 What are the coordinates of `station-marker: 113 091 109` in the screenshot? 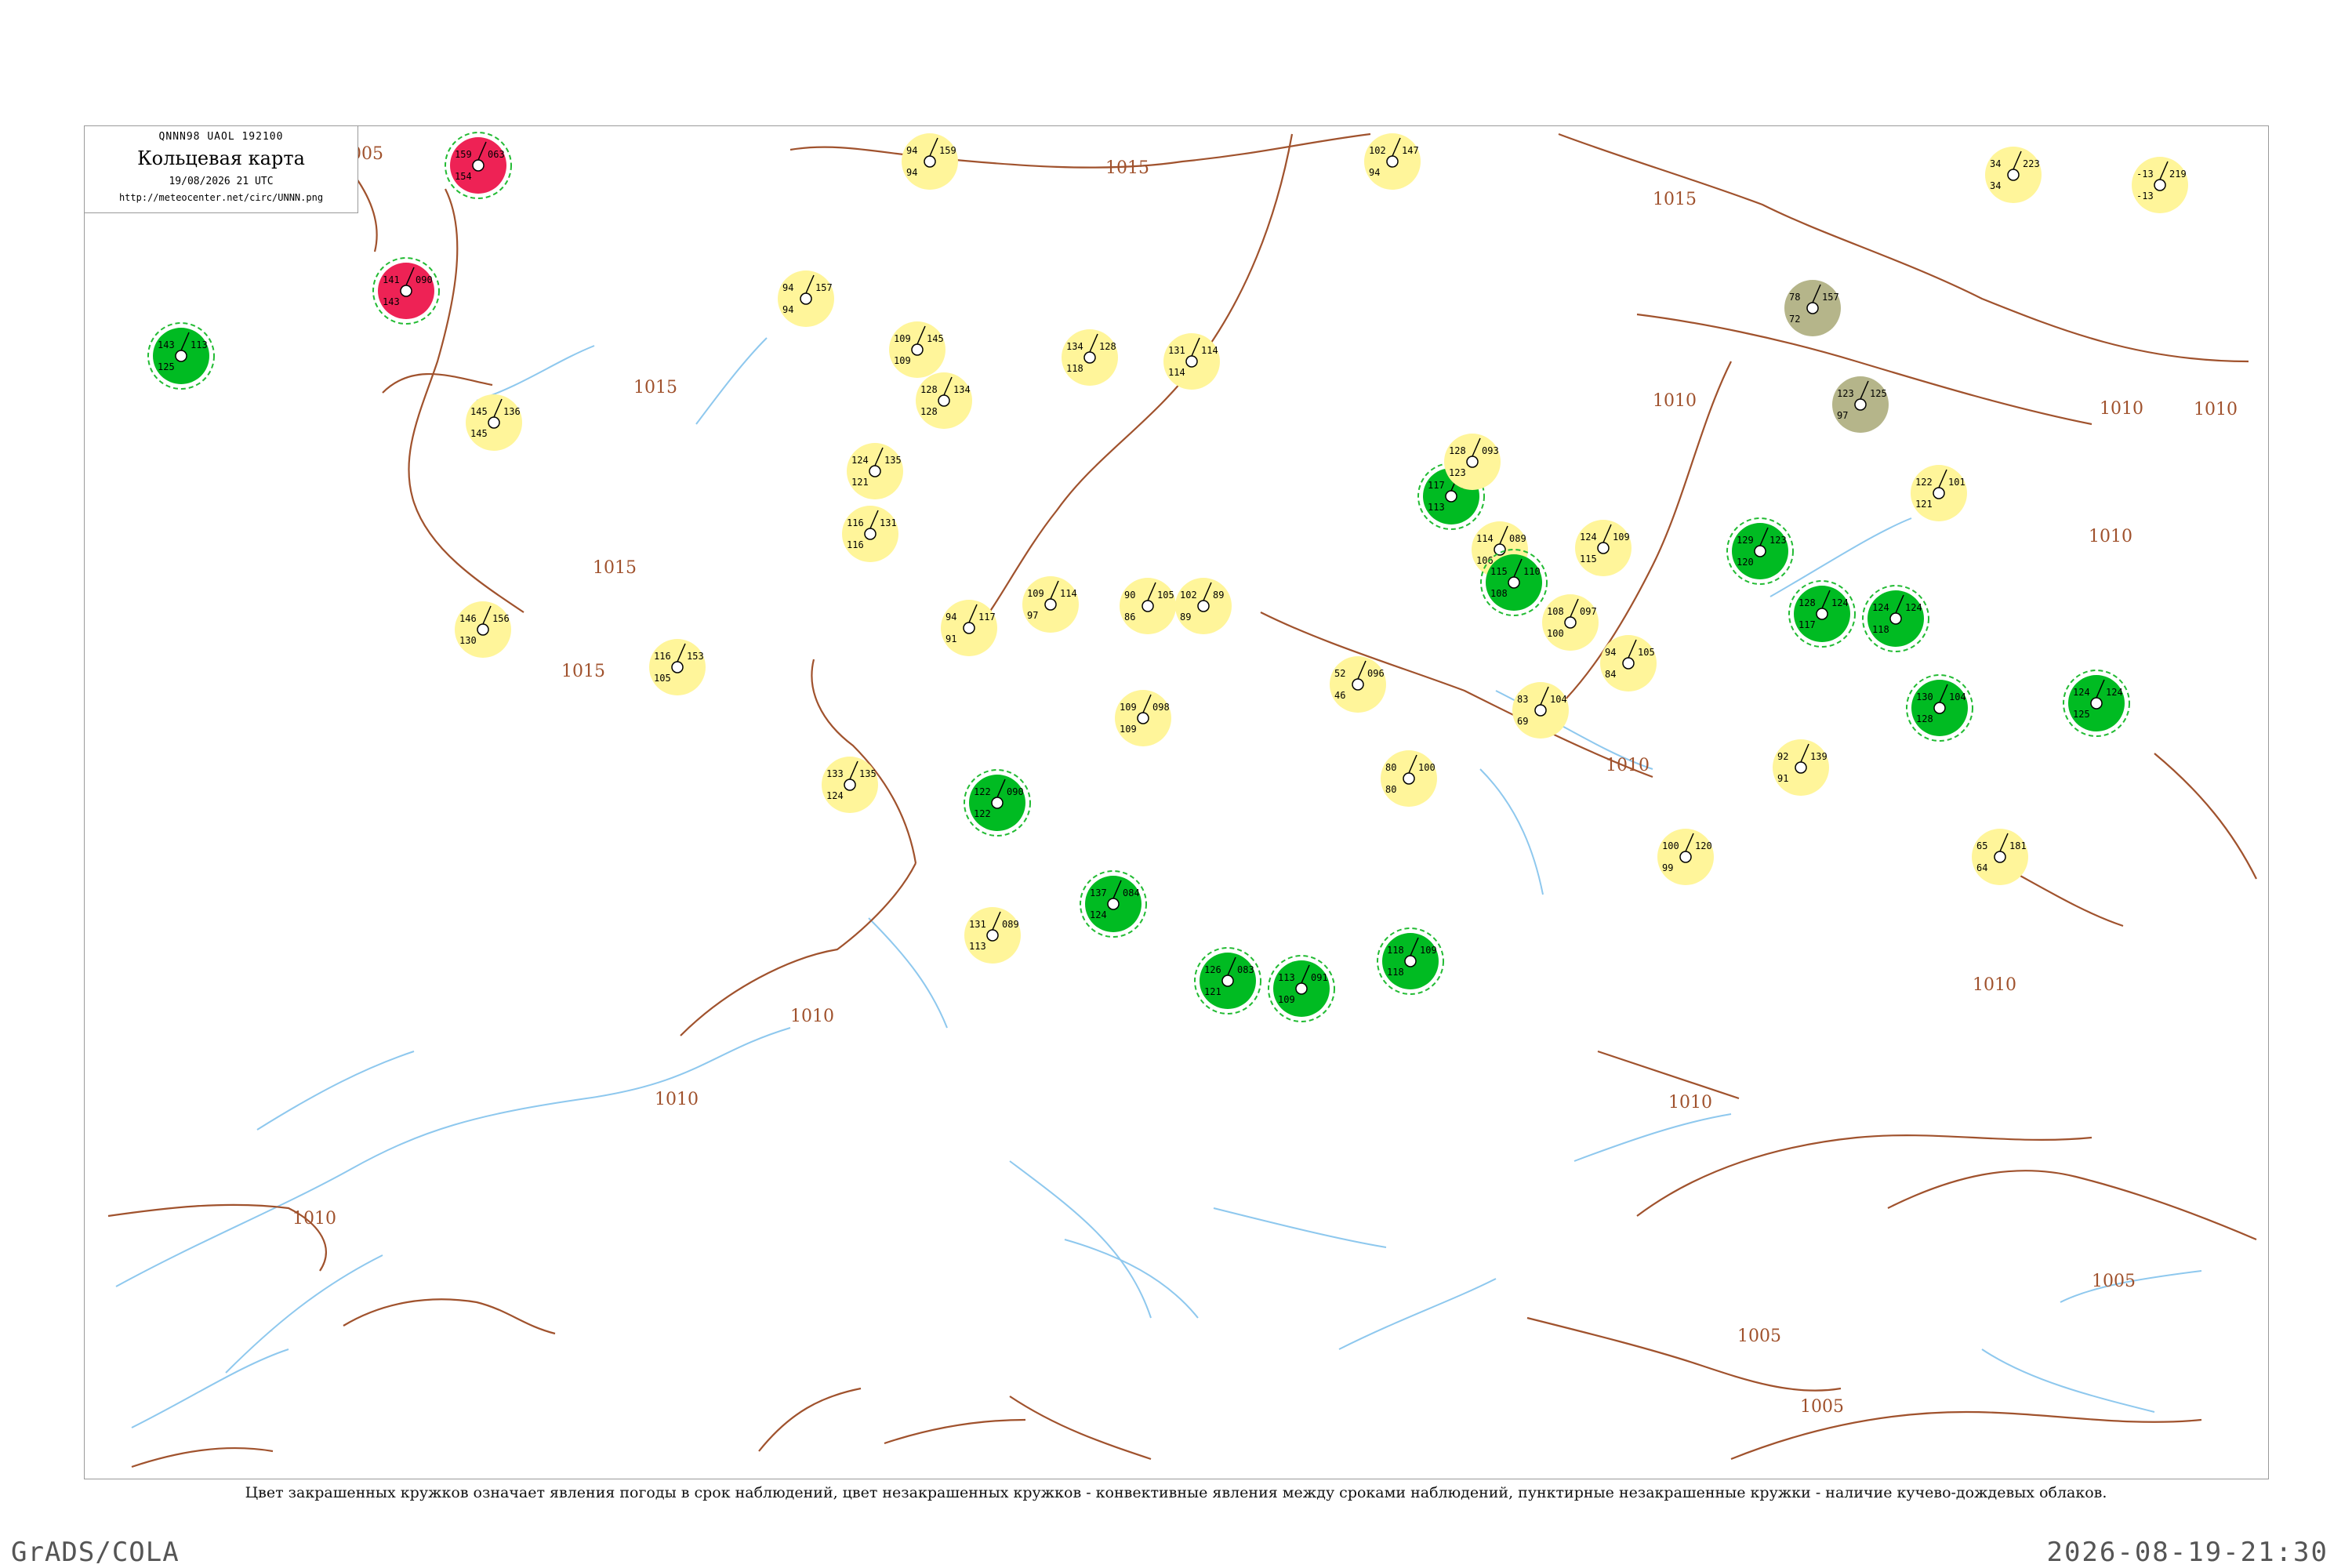 It's located at (1301, 988).